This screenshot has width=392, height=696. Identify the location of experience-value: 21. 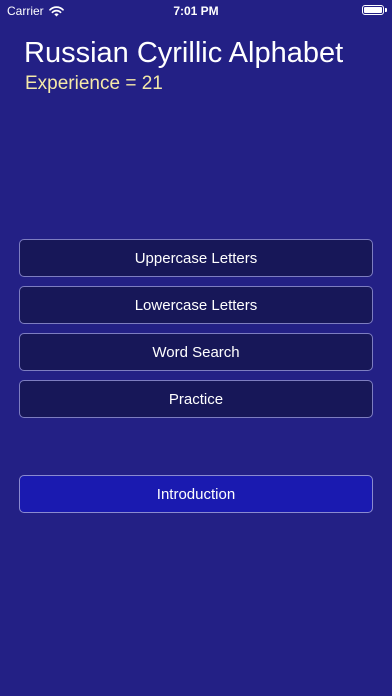
(152, 83).